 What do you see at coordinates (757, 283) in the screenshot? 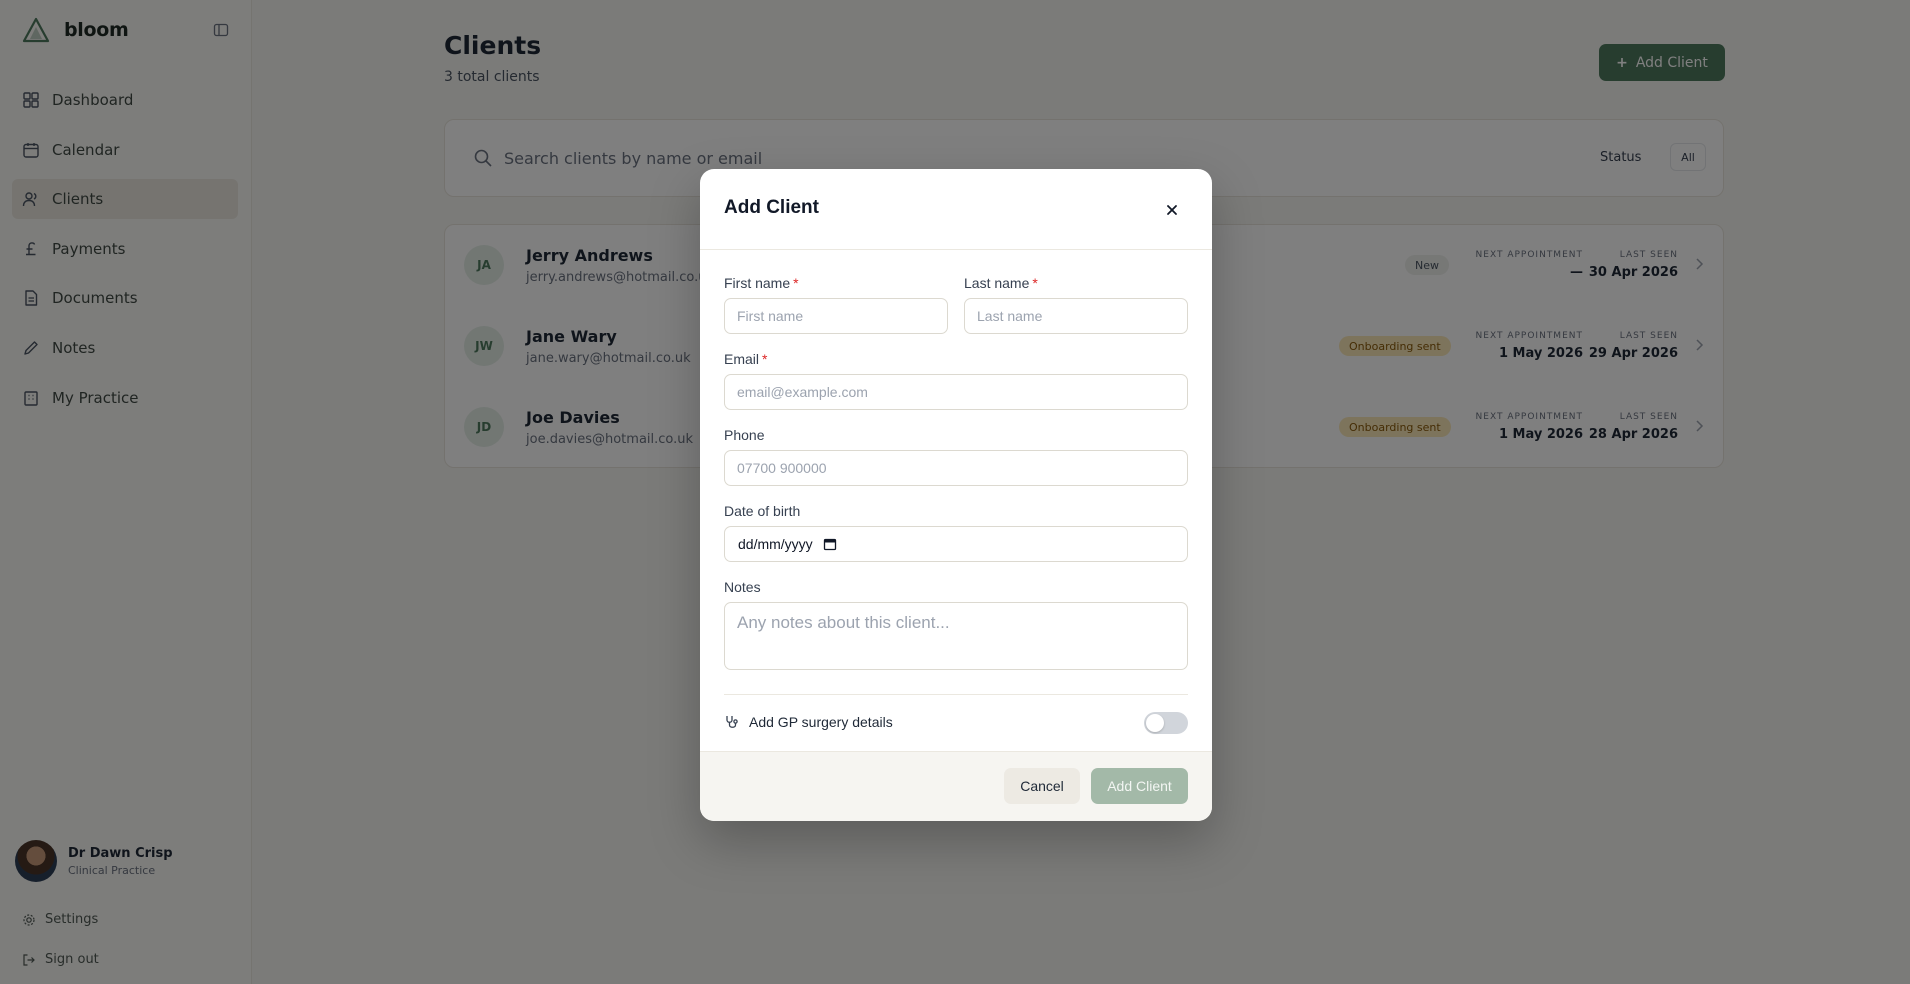
I see `first-name-label-text: First name` at bounding box center [757, 283].